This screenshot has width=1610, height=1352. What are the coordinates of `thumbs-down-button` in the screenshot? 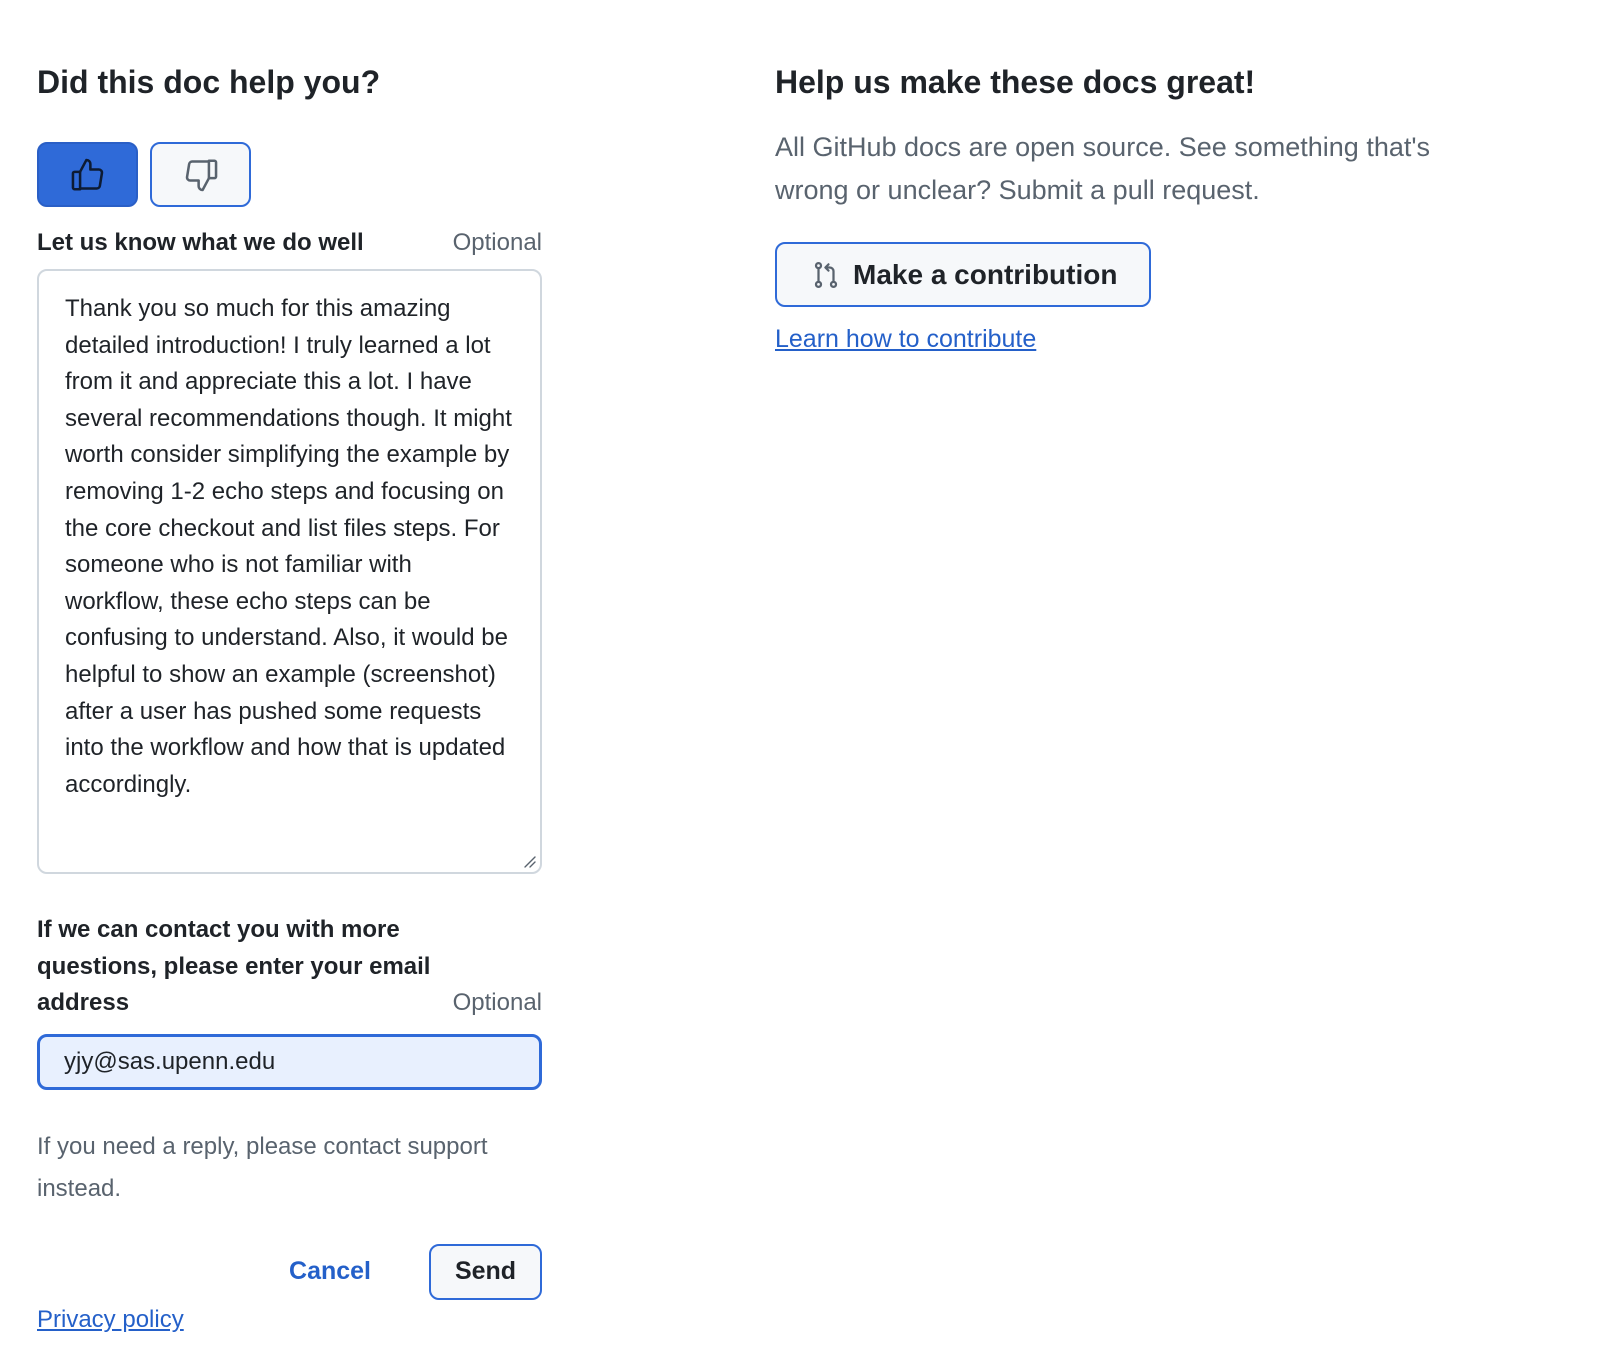 It's located at (200, 174).